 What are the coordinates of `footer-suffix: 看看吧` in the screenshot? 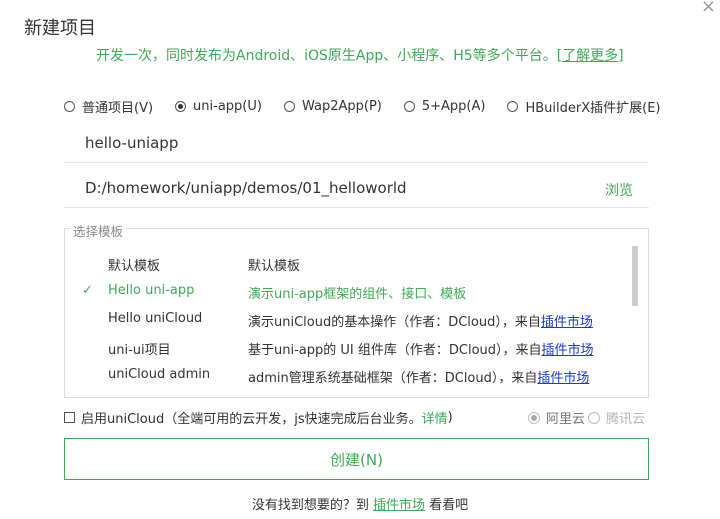 It's located at (447, 505).